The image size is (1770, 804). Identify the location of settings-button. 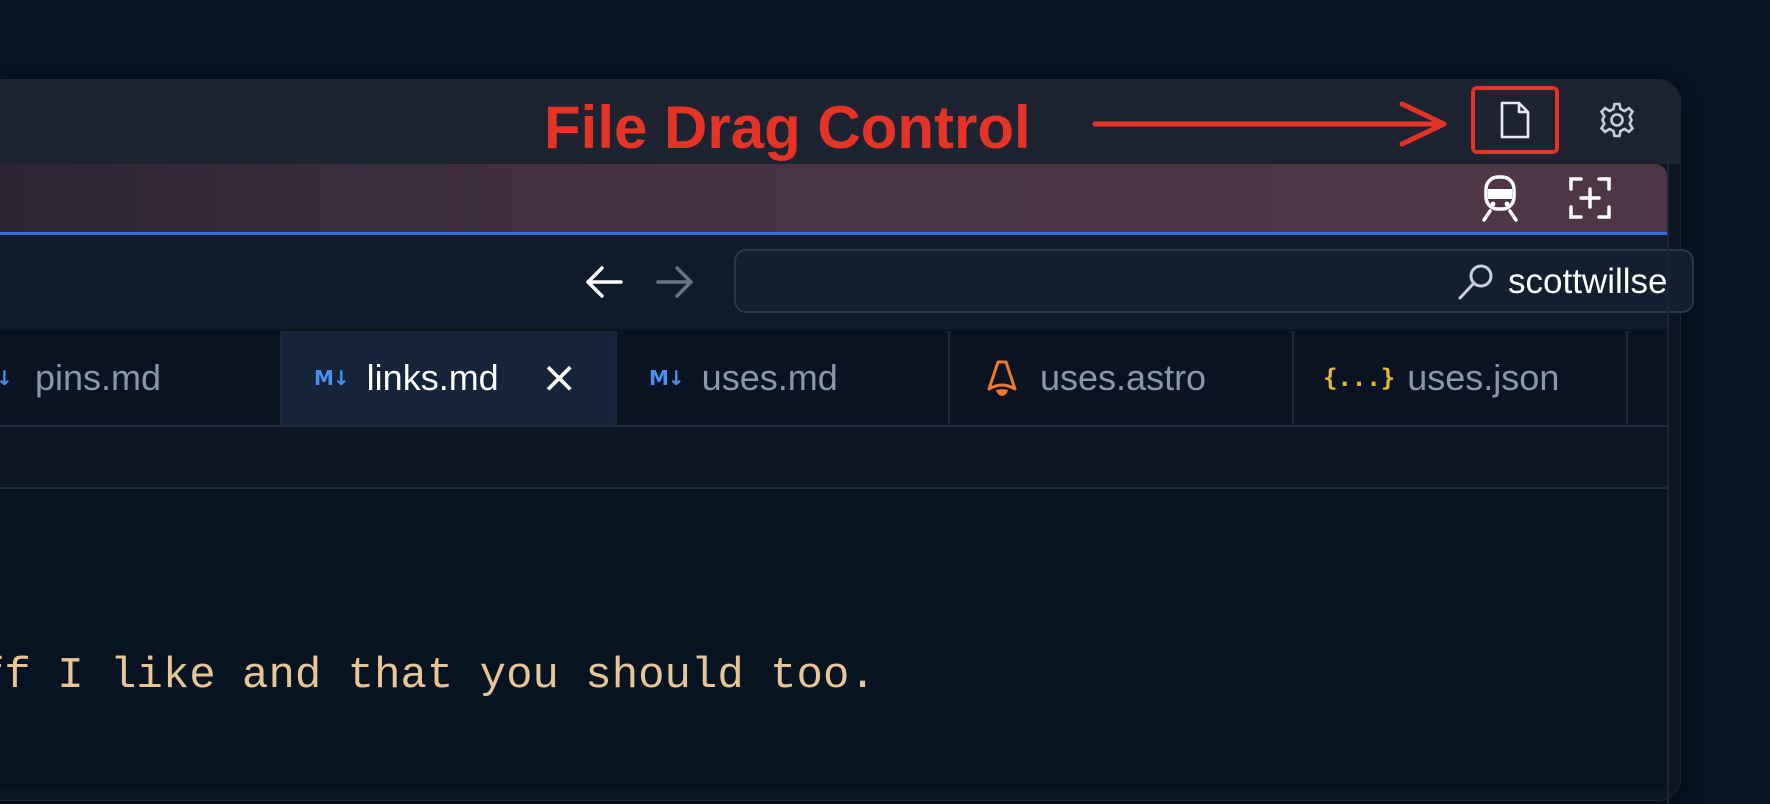
(1617, 120).